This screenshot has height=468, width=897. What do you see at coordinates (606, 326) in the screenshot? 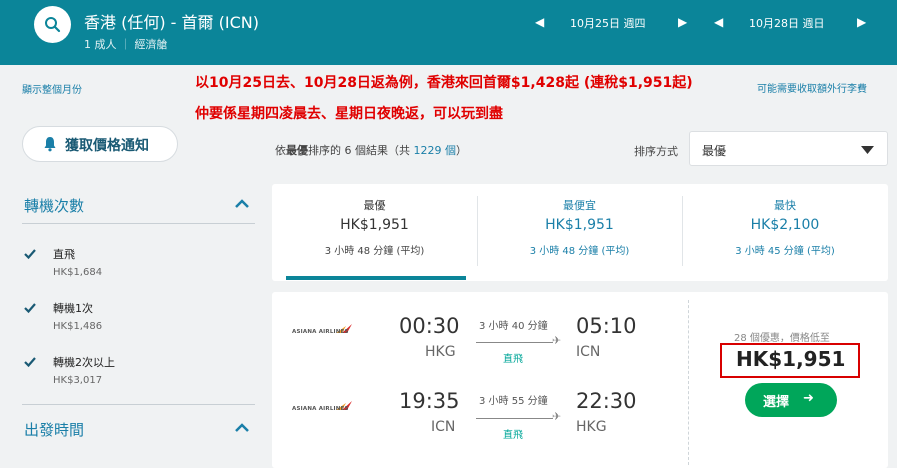
I see `arrive-time: 05:10` at bounding box center [606, 326].